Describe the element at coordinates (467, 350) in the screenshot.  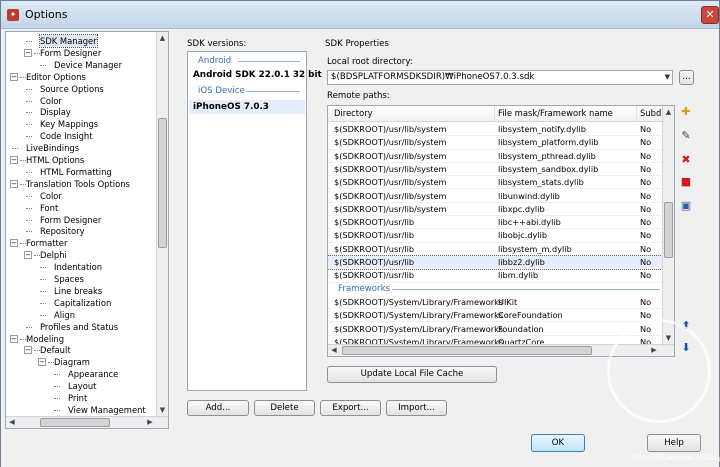
I see `grid-hscroll-thumb` at that location.